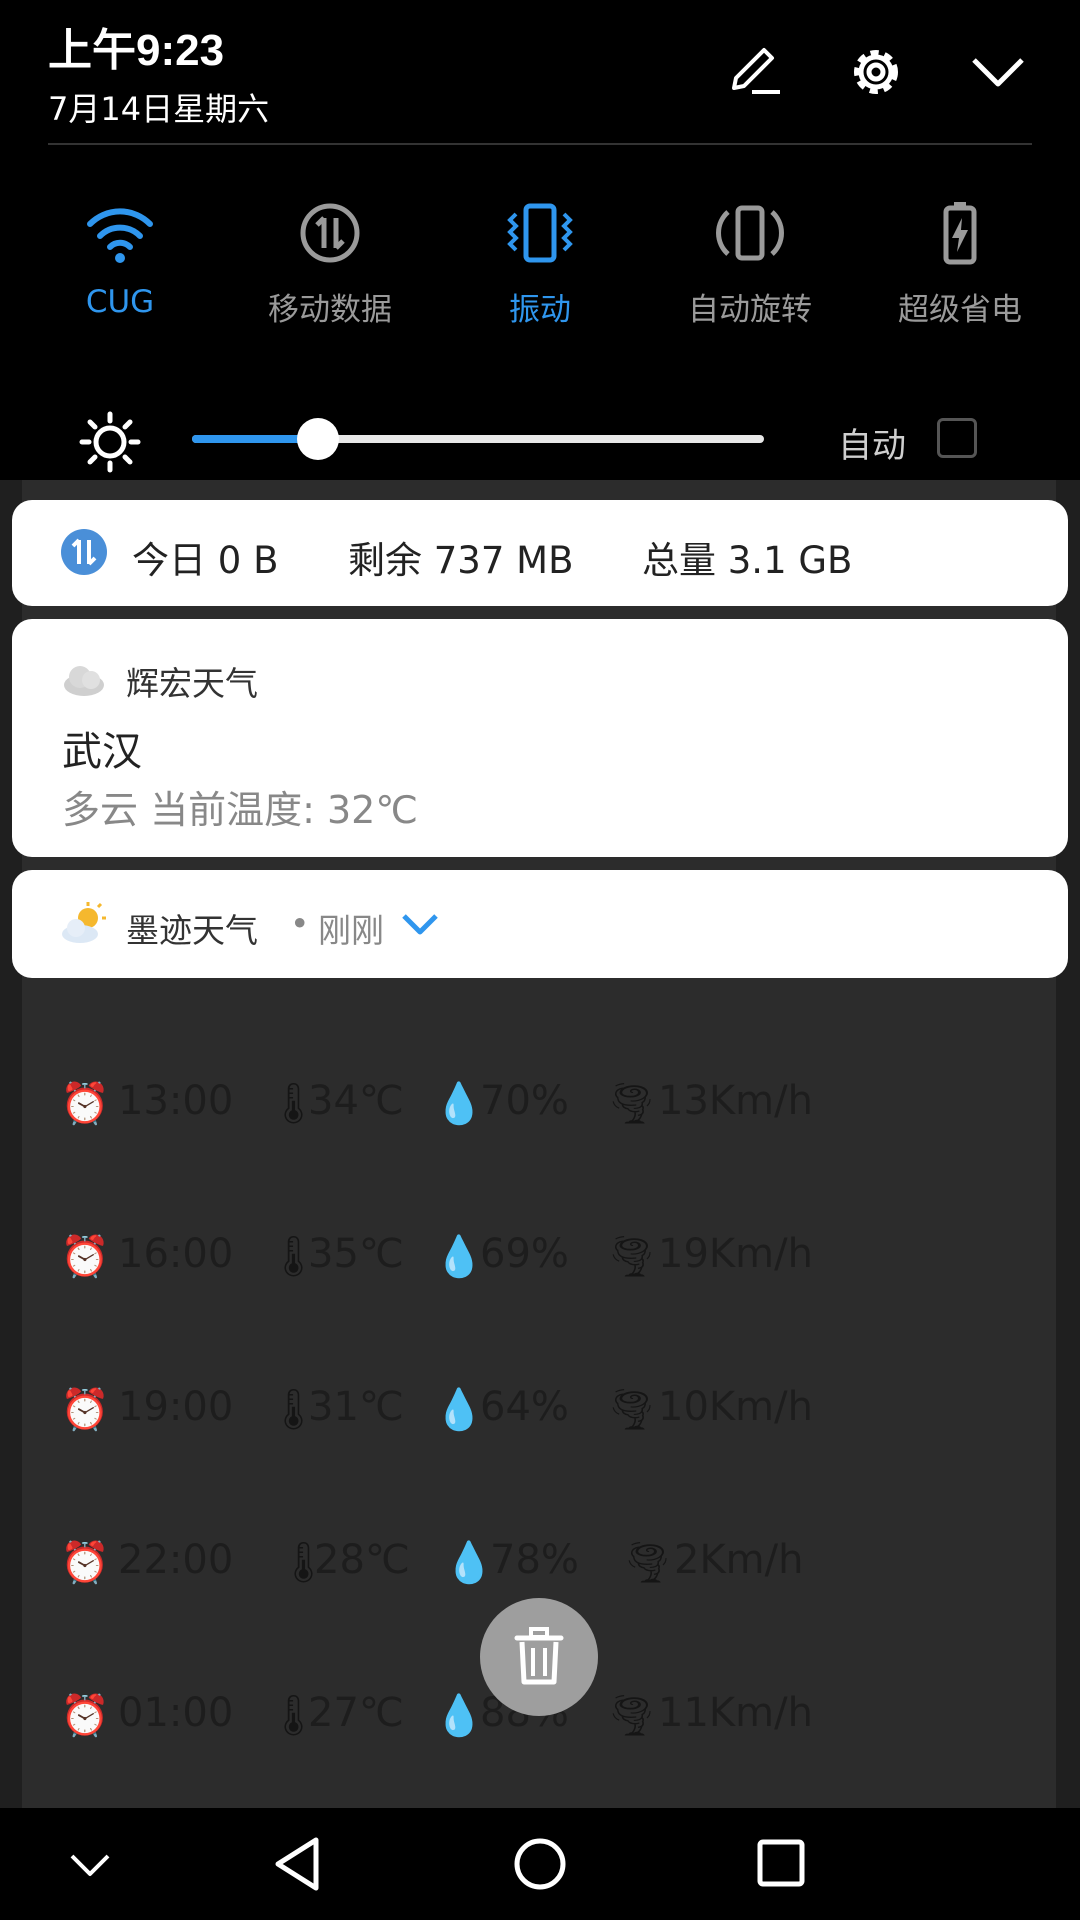  Describe the element at coordinates (420, 924) in the screenshot. I see `expand-chevron-icon` at that location.